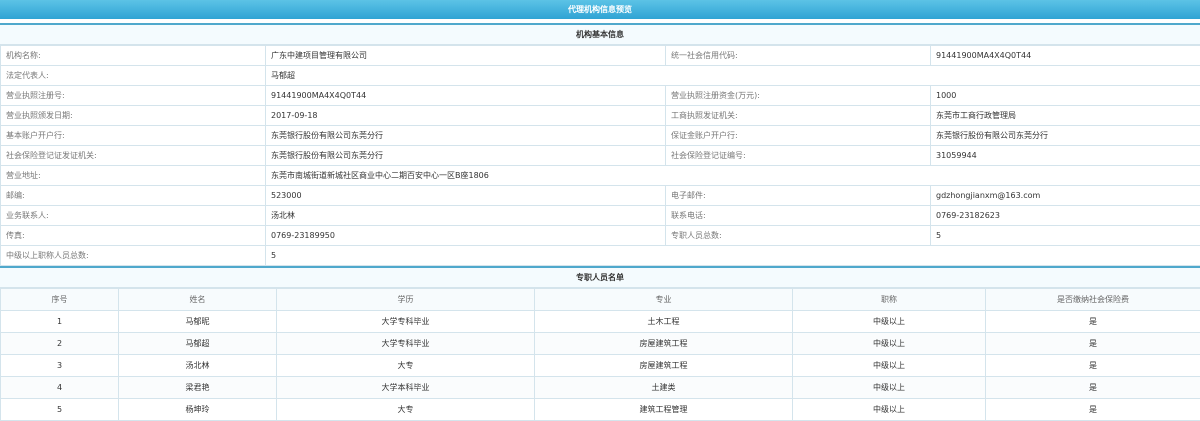 This screenshot has height=421, width=1200. Describe the element at coordinates (198, 410) in the screenshot. I see `staff-name: 杨坤玲` at that location.